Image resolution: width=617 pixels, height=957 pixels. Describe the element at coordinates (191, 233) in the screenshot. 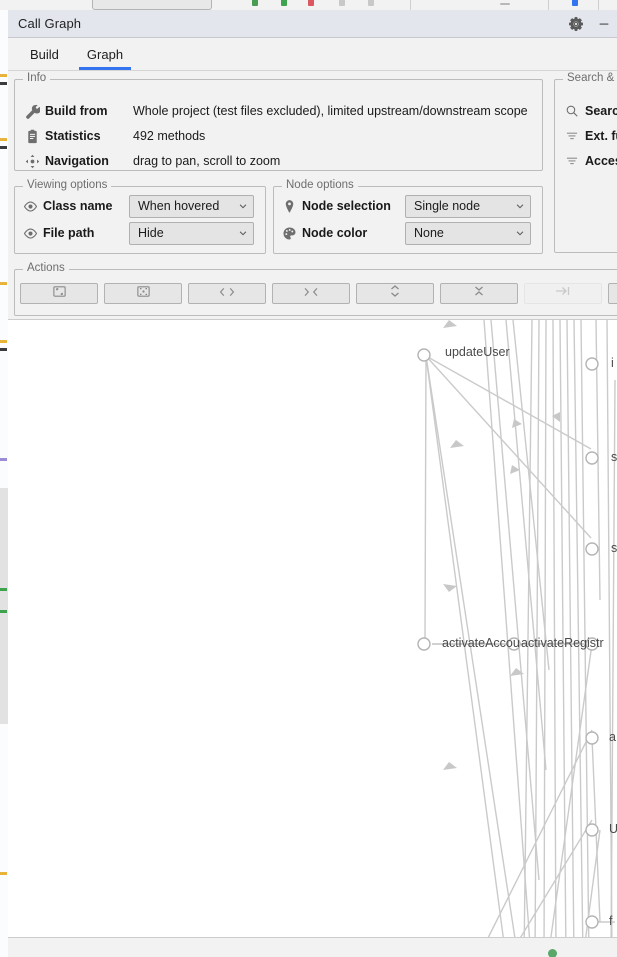

I see `file-path-select: Hide` at that location.